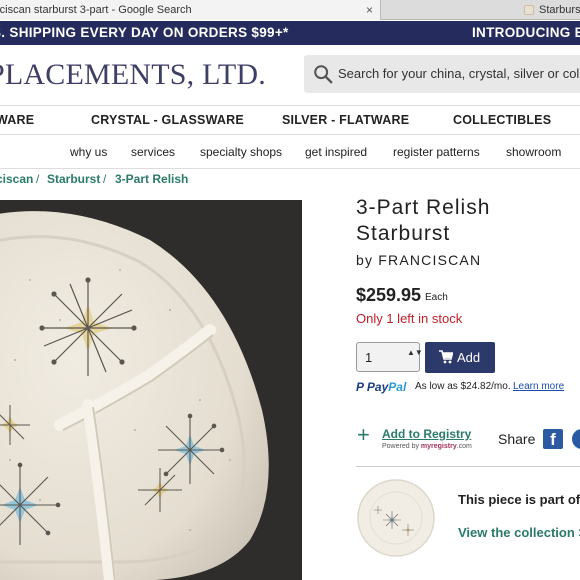 Image resolution: width=580 pixels, height=580 pixels. What do you see at coordinates (389, 357) in the screenshot?
I see `quantity-select: 1 ▲▼` at bounding box center [389, 357].